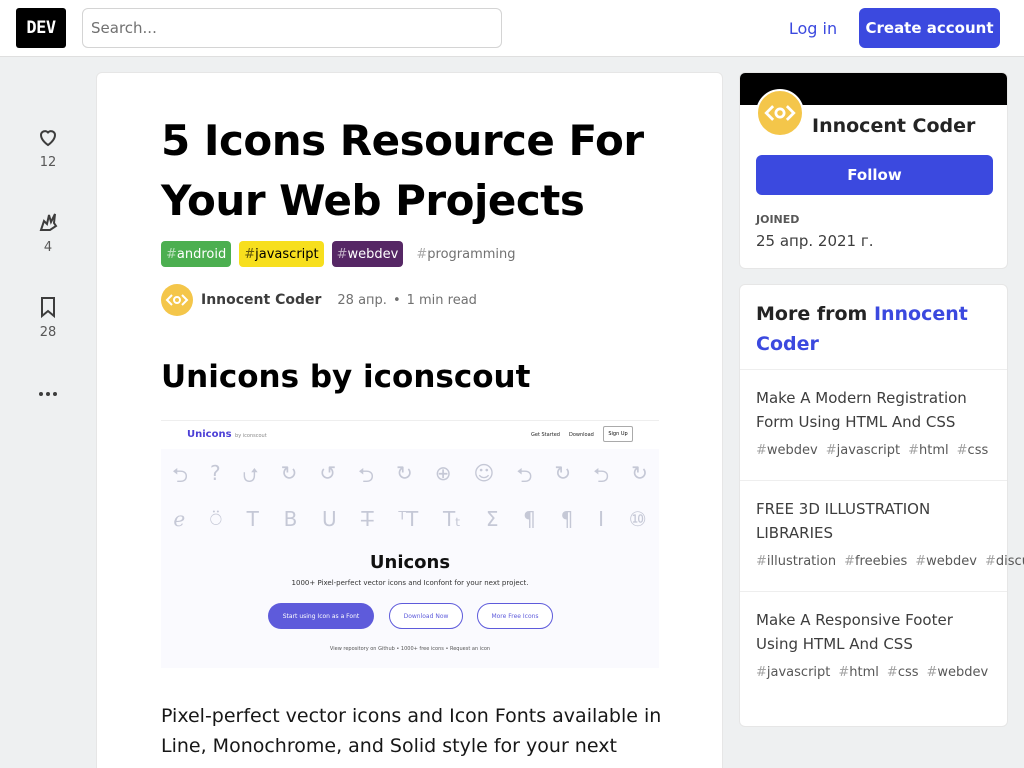 The height and width of the screenshot is (768, 1024). What do you see at coordinates (813, 28) in the screenshot?
I see `login-link: Log in` at bounding box center [813, 28].